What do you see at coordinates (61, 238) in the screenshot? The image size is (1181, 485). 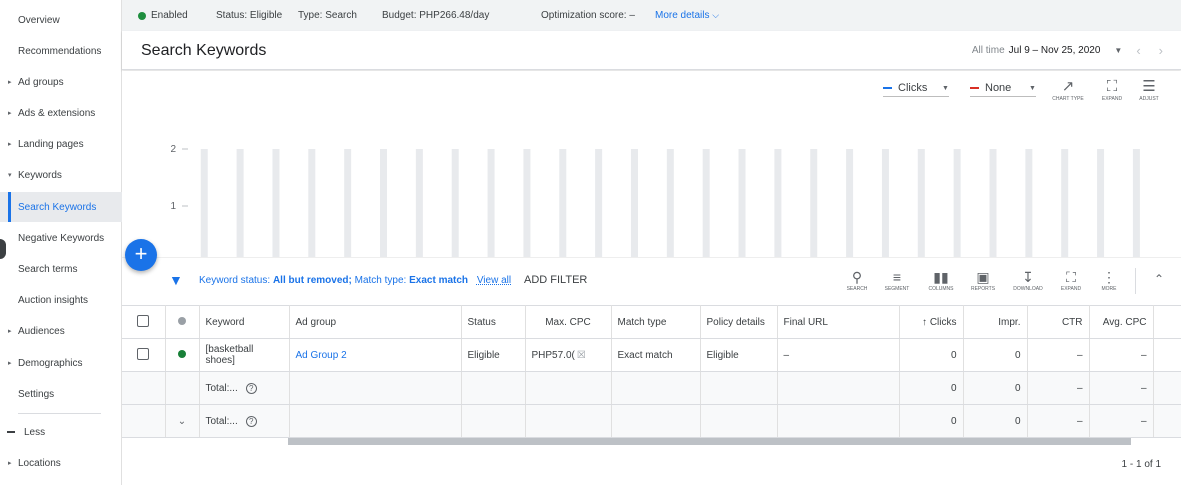 I see `sidebar-item-negative-keywords: Negative Keywords` at bounding box center [61, 238].